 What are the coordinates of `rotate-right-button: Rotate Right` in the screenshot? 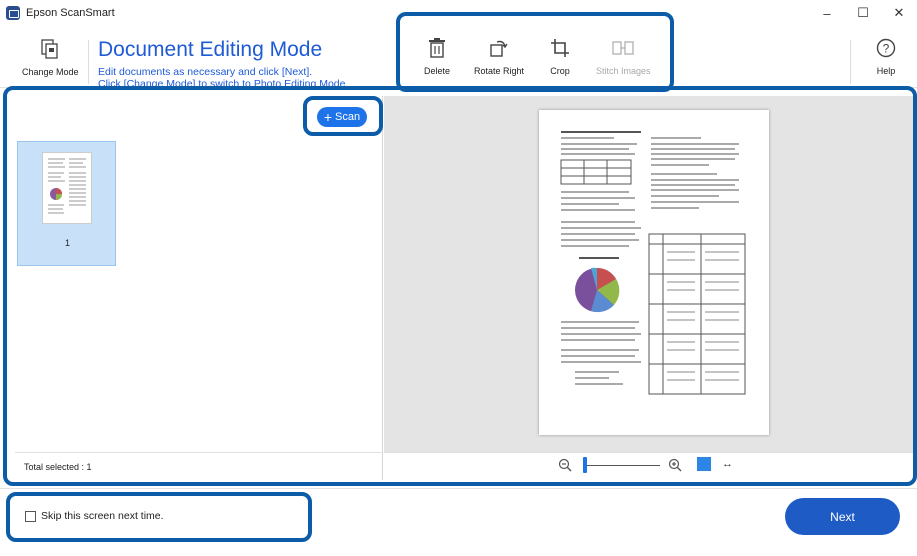 It's located at (499, 56).